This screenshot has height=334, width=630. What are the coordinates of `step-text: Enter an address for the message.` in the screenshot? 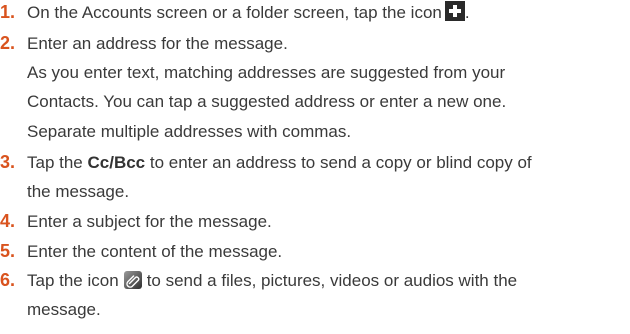 It's located at (157, 43).